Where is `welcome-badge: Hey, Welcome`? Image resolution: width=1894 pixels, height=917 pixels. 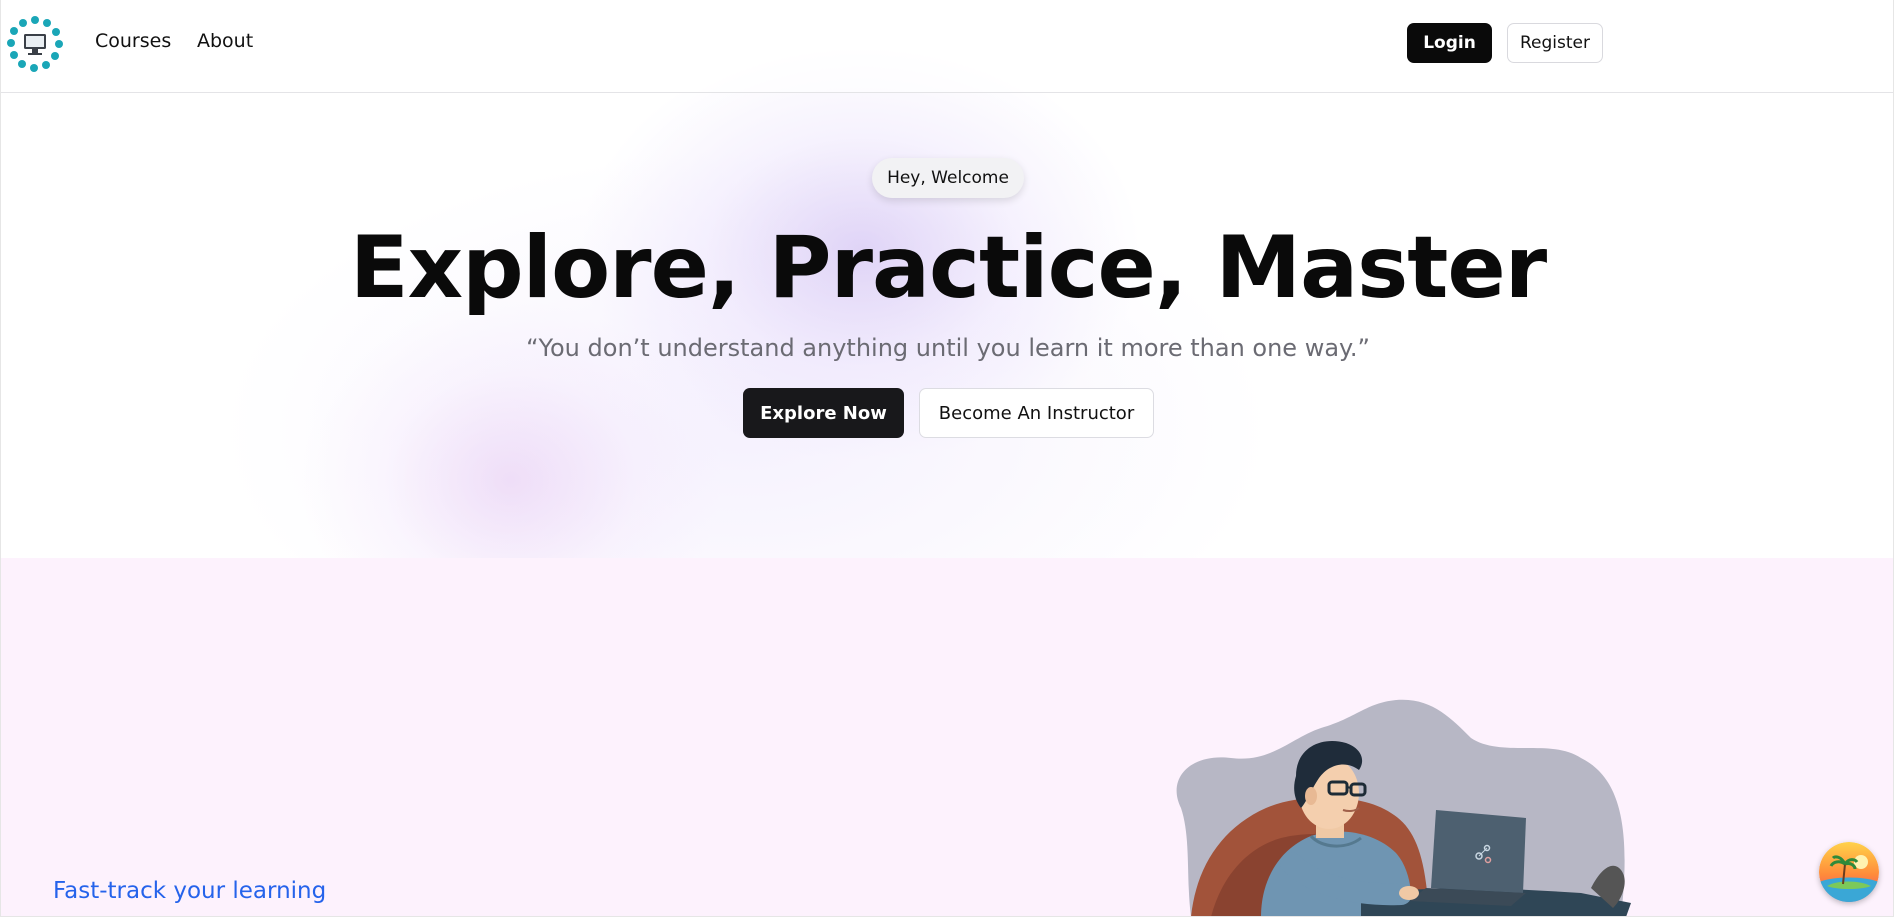 welcome-badge: Hey, Welcome is located at coordinates (948, 178).